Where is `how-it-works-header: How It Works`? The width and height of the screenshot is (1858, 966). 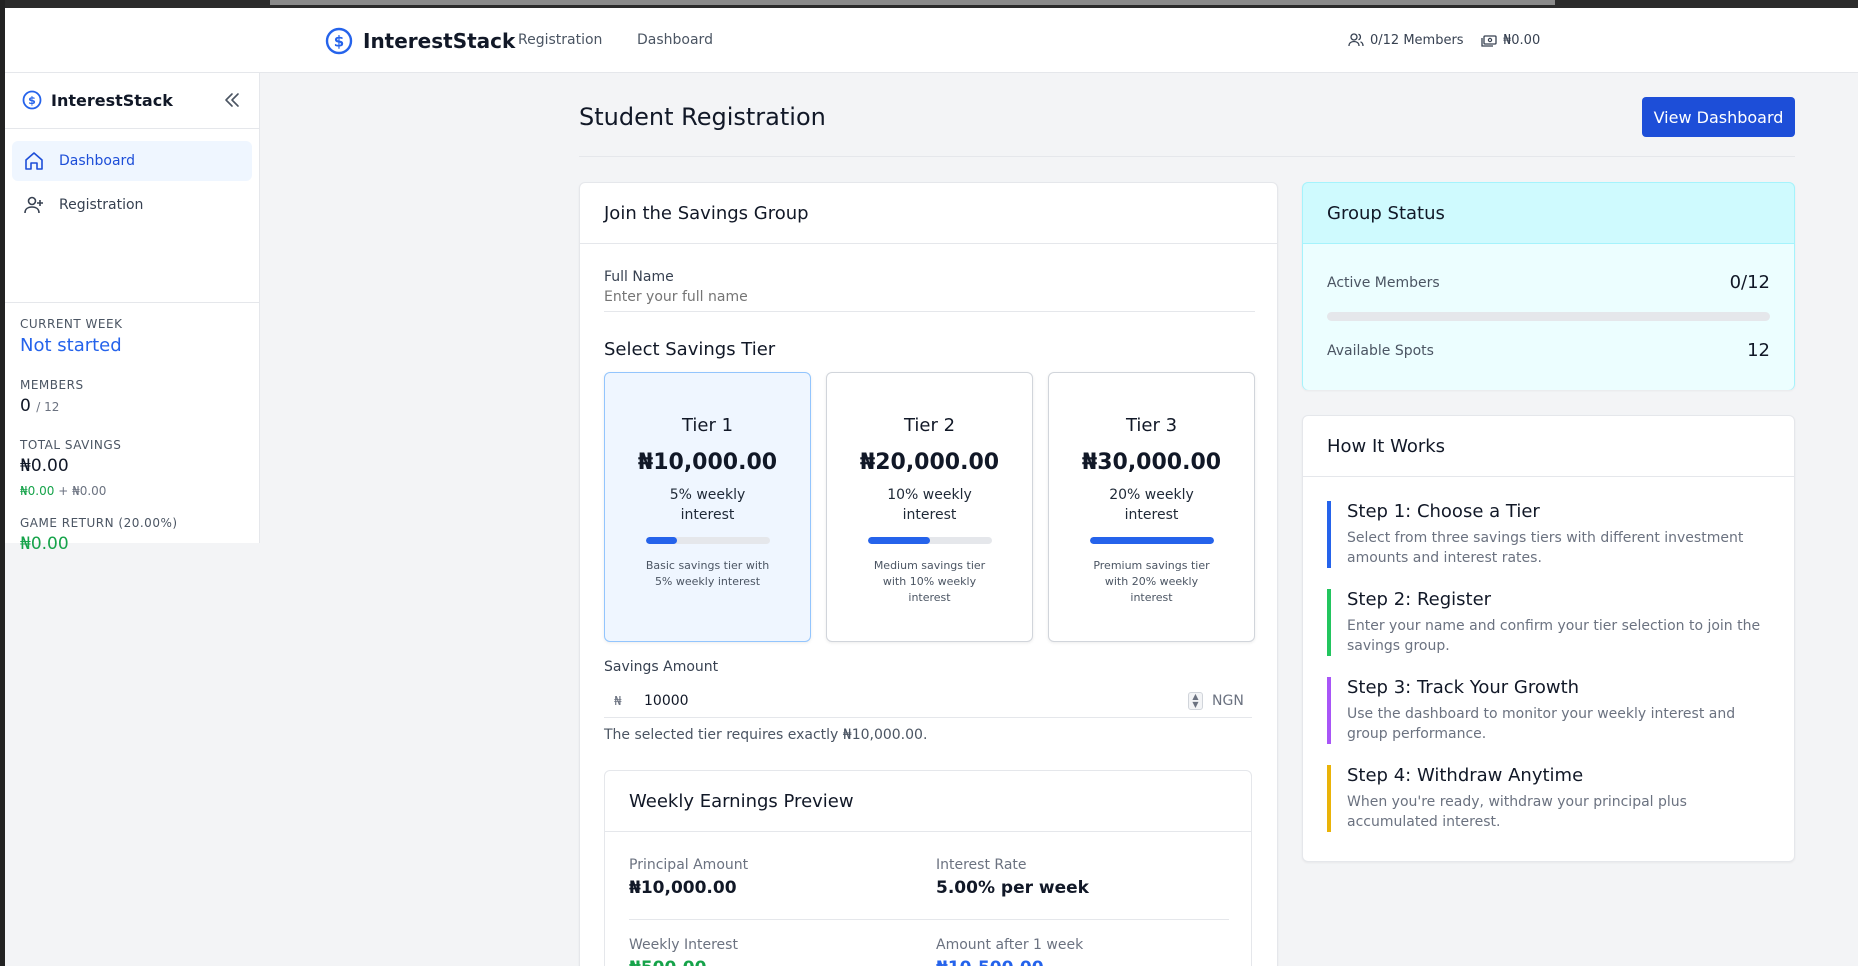 how-it-works-header: How It Works is located at coordinates (1548, 446).